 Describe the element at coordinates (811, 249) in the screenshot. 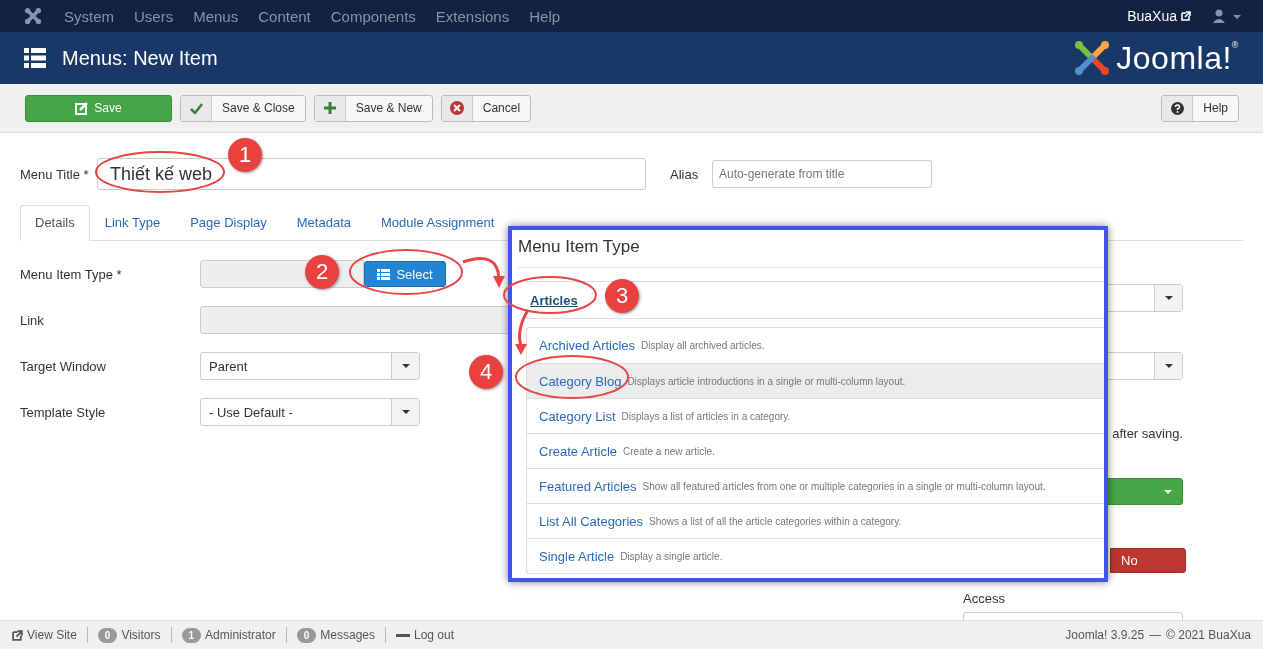

I see `modal-title: Menu Item Type` at that location.